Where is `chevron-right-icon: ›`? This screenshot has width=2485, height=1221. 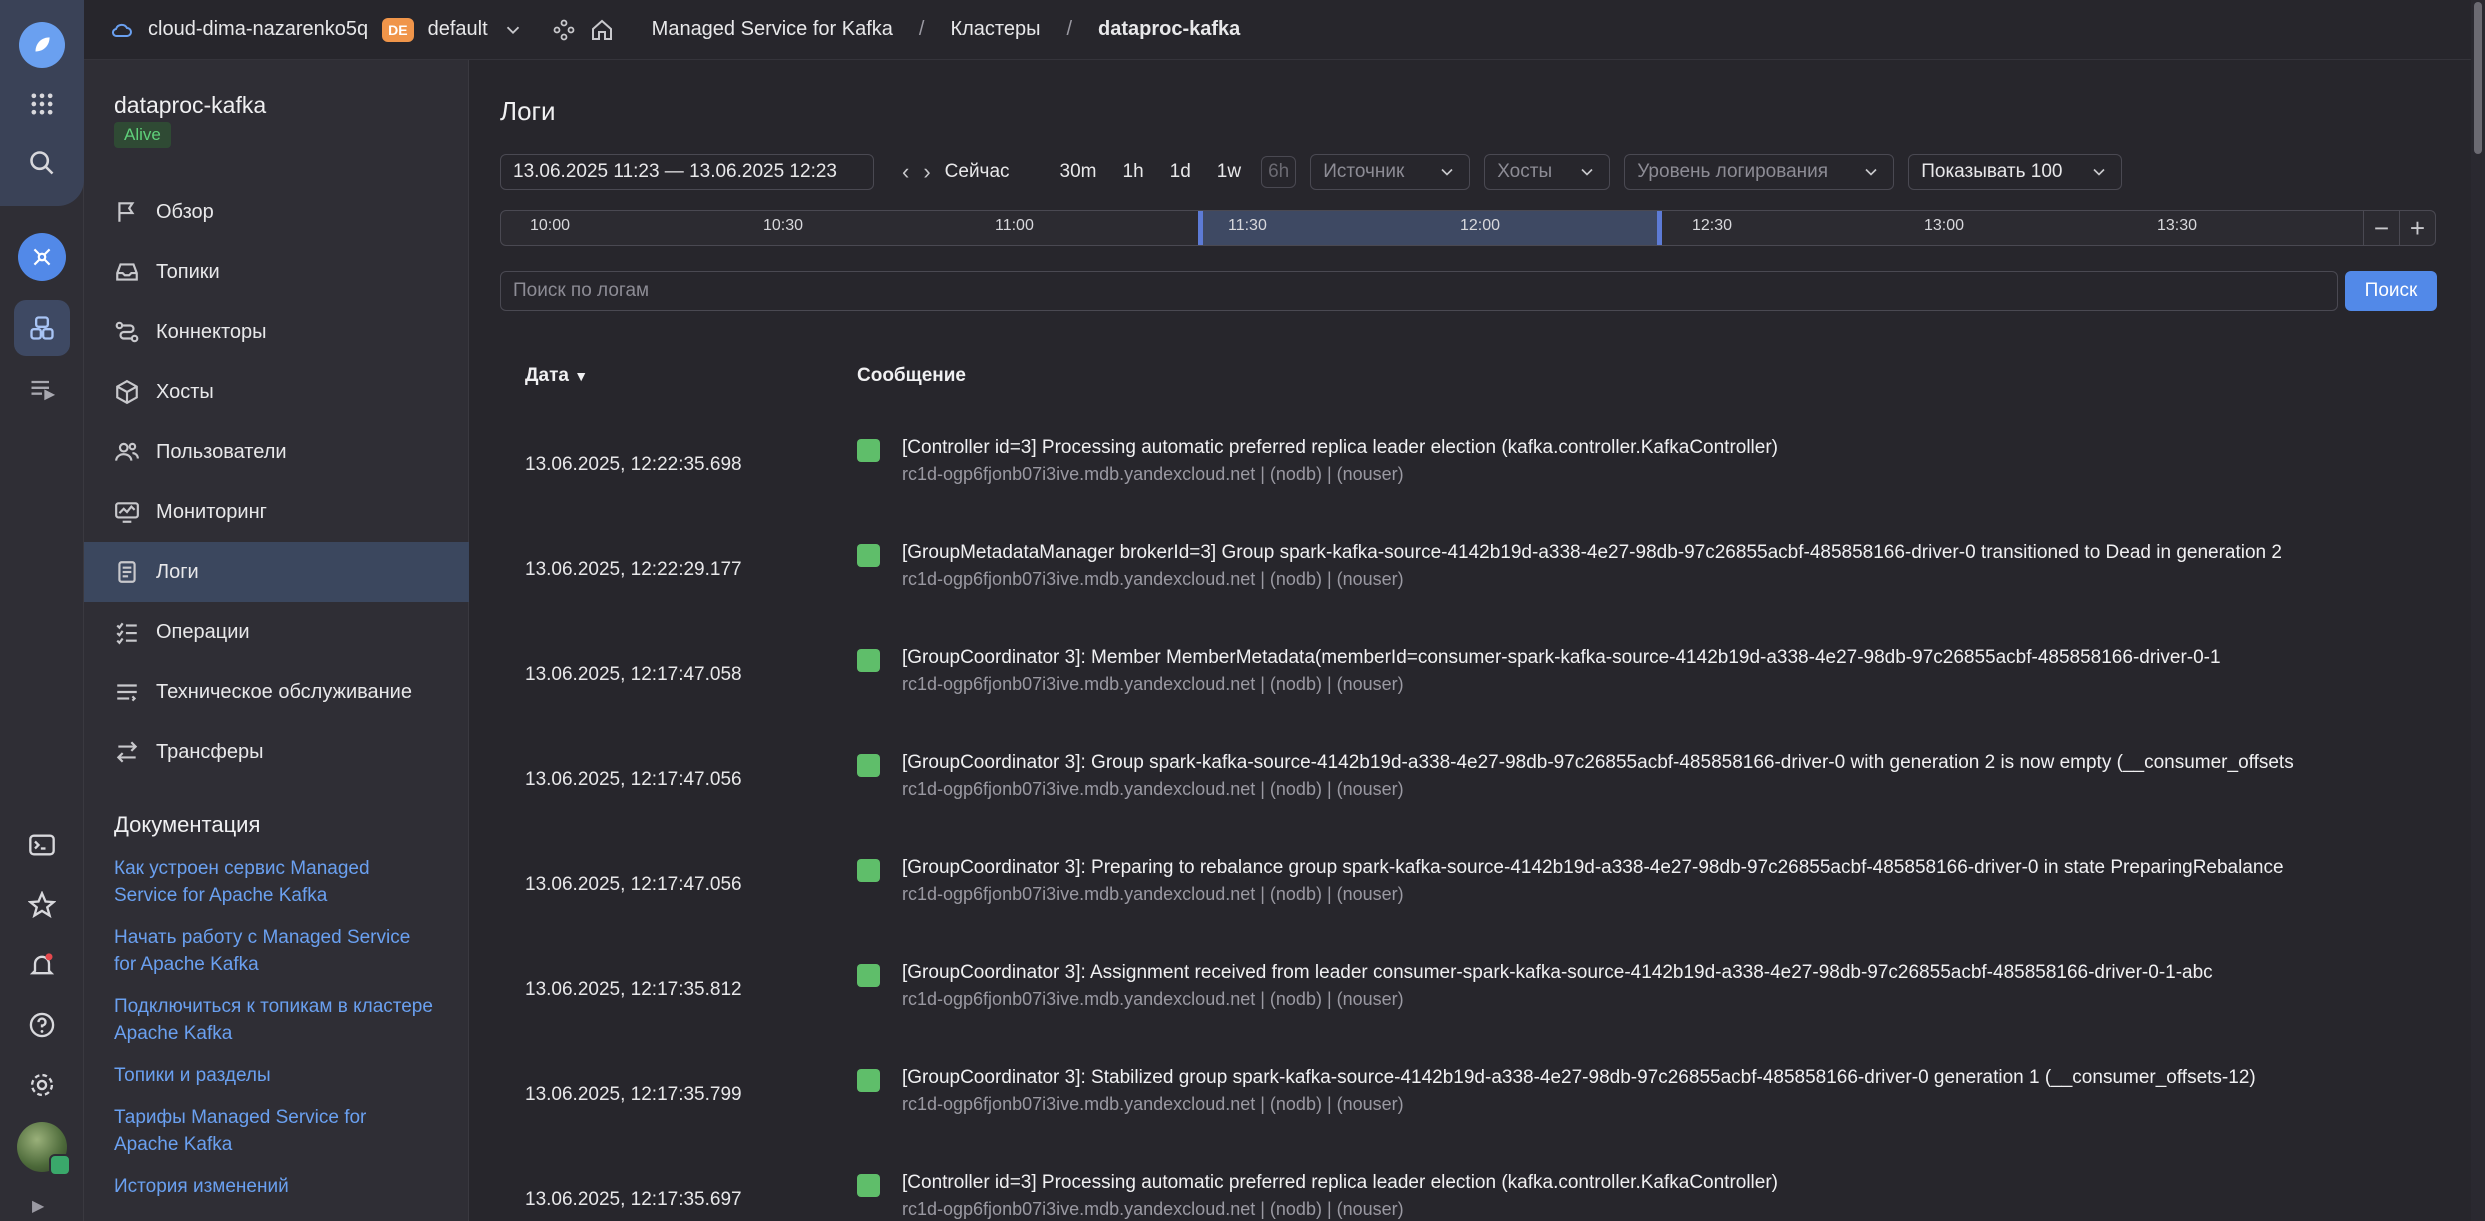
chevron-right-icon: › is located at coordinates (926, 172).